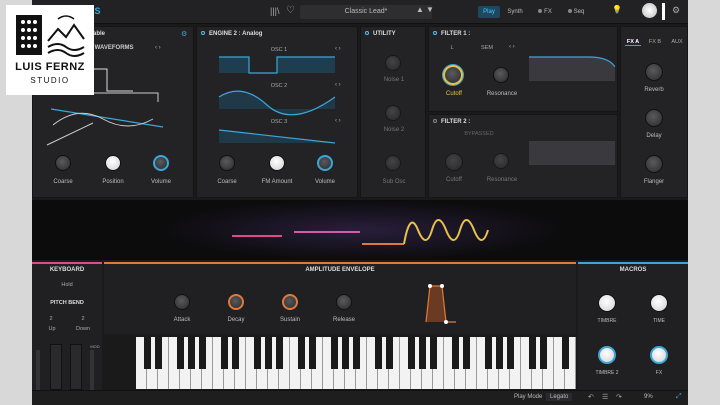 The width and height of the screenshot is (720, 405). Describe the element at coordinates (435, 121) in the screenshot. I see `filter2-power-icon` at that location.